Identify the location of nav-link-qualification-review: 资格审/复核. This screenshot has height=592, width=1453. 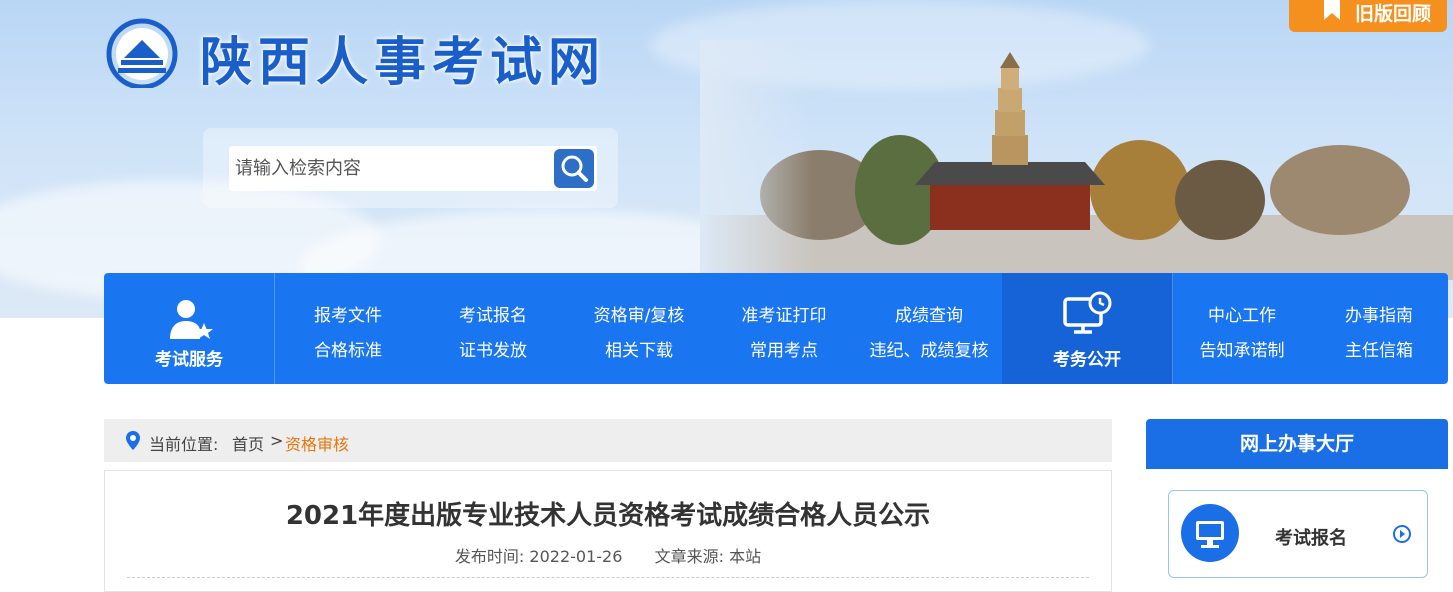
(639, 313).